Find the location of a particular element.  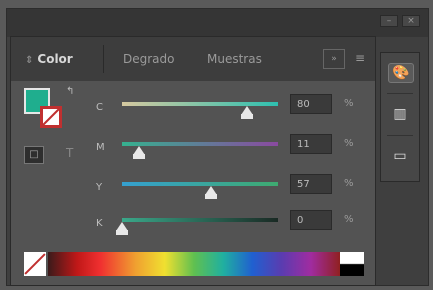

slider-thumb-base-cyan is located at coordinates (246, 116).